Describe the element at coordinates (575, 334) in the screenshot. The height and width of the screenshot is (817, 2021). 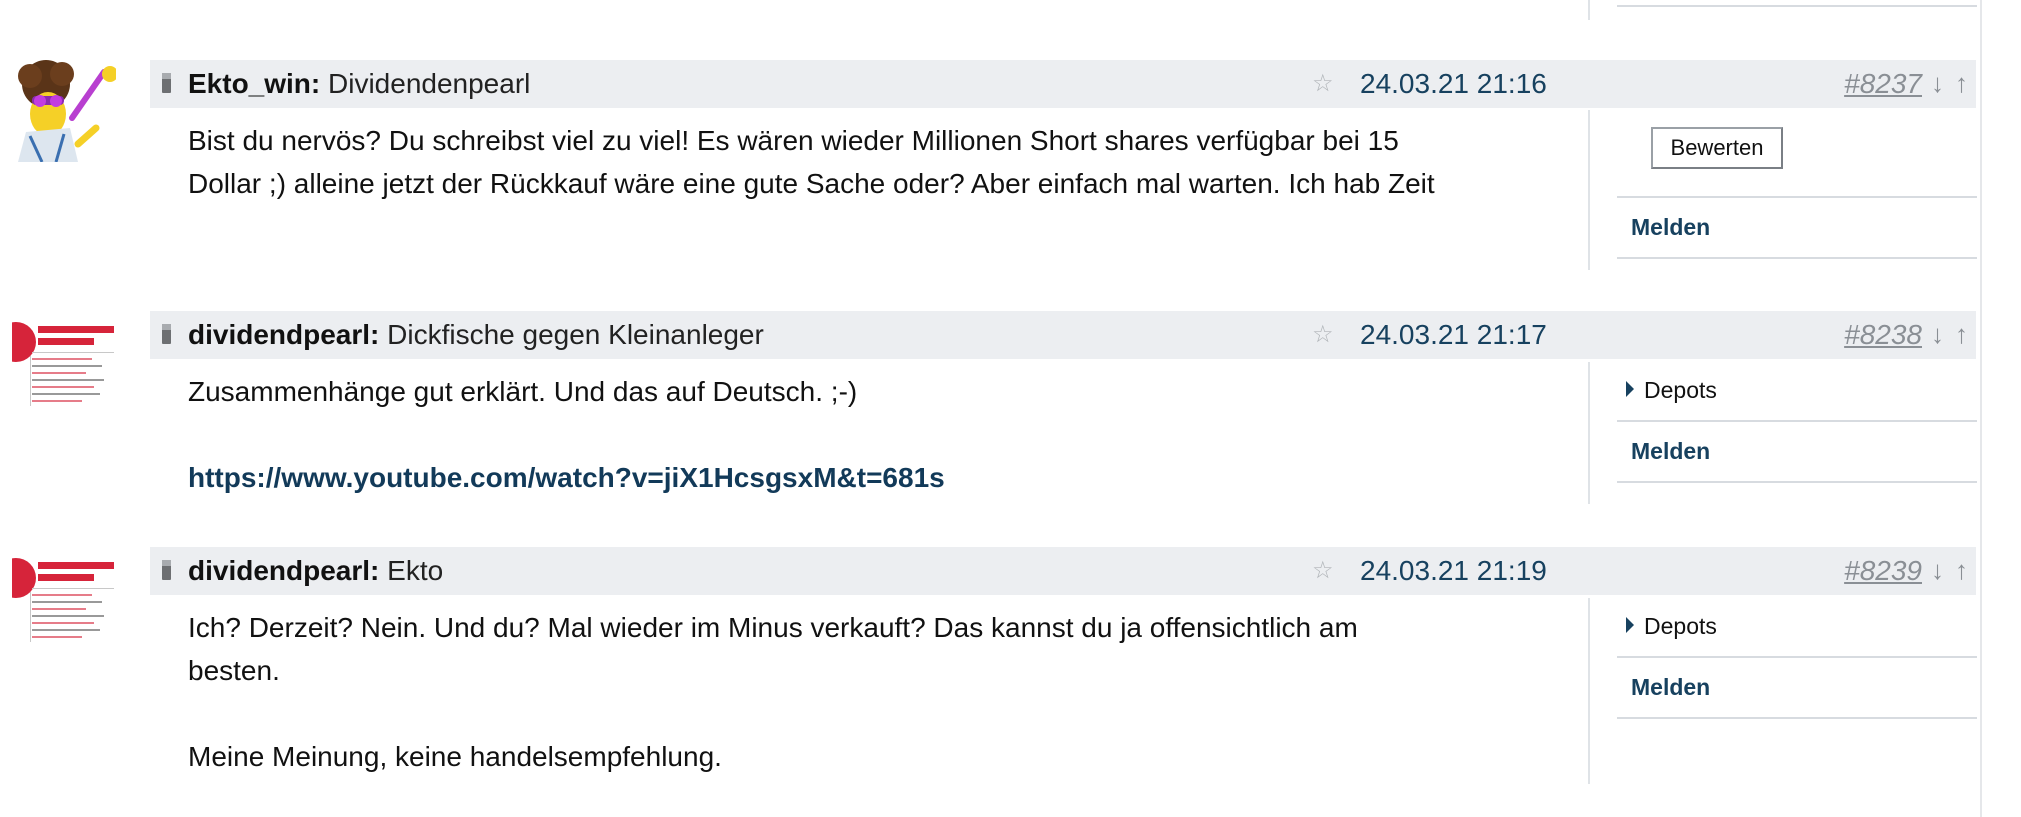
I see `post-subject: Dickfische gegen Kleinanleger` at that location.